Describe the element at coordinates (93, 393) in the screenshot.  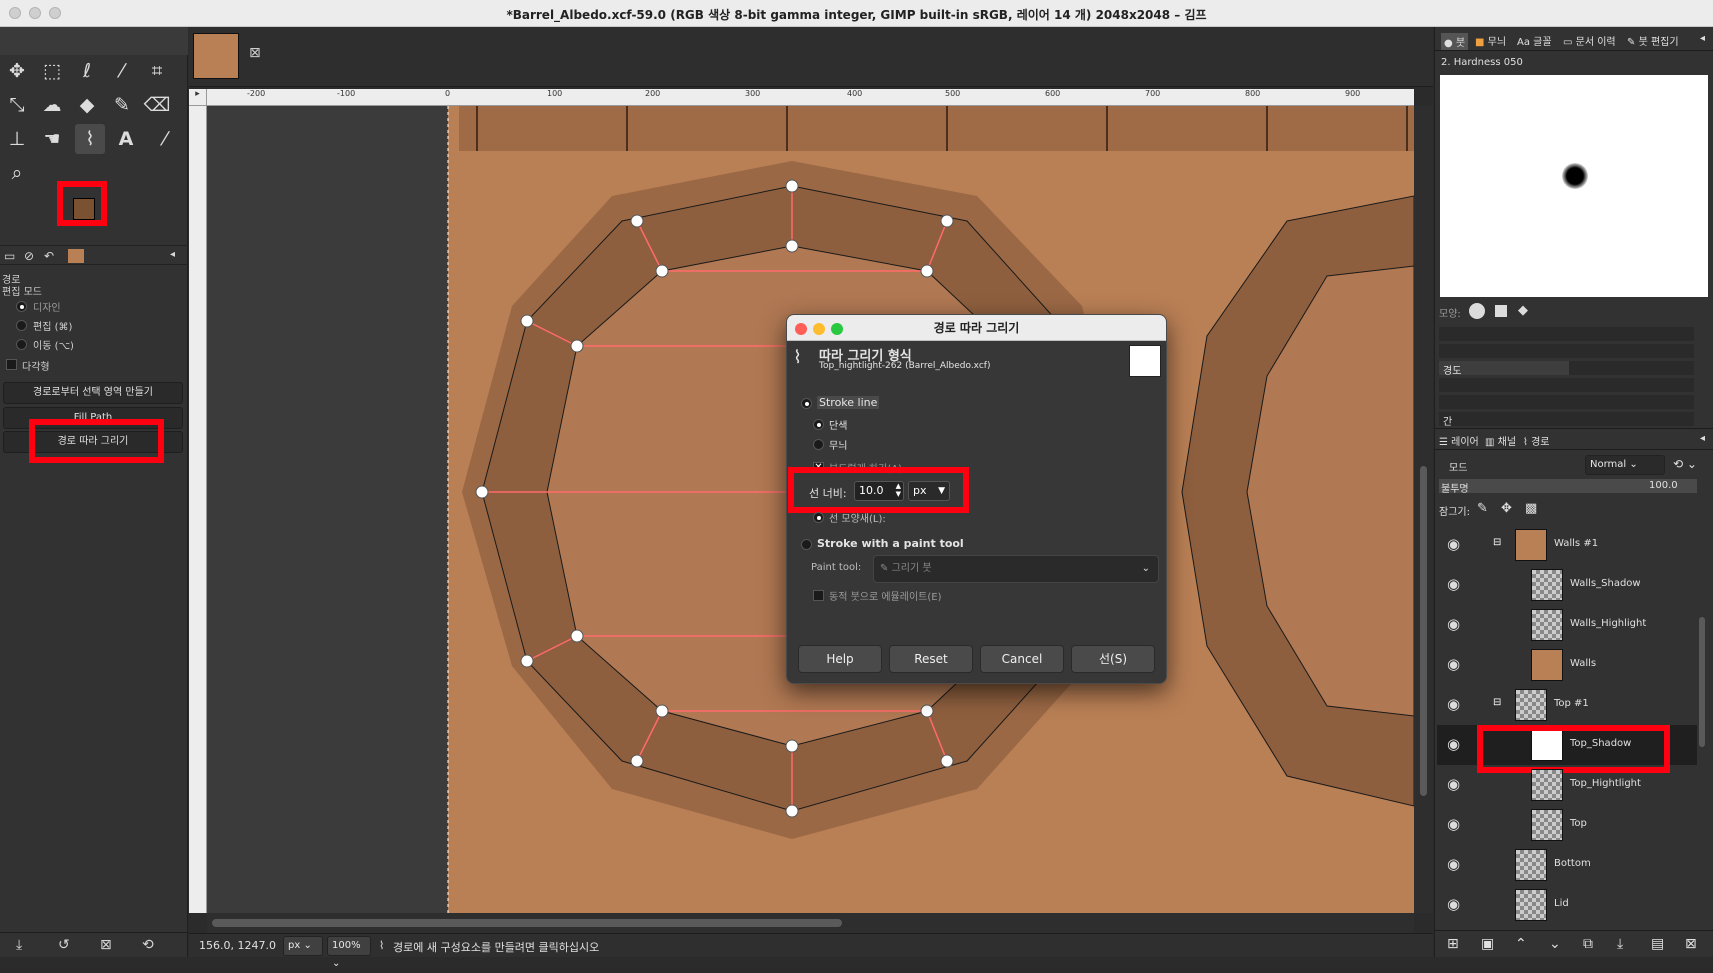
I see `selection-from-path-button: 경로로부터 선택 영역 만들기` at that location.